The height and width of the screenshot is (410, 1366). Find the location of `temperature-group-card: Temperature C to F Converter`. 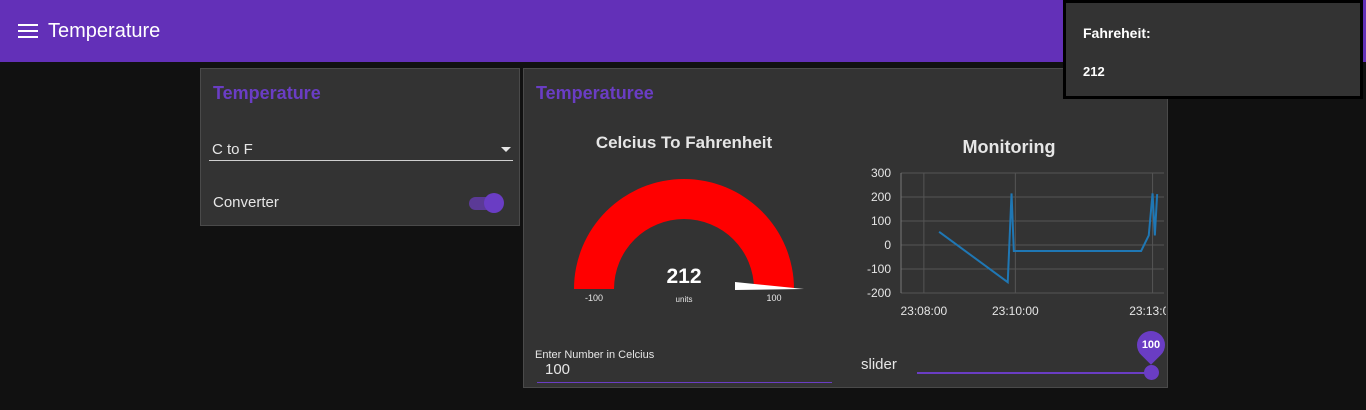

temperature-group-card: Temperature C to F Converter is located at coordinates (360, 147).